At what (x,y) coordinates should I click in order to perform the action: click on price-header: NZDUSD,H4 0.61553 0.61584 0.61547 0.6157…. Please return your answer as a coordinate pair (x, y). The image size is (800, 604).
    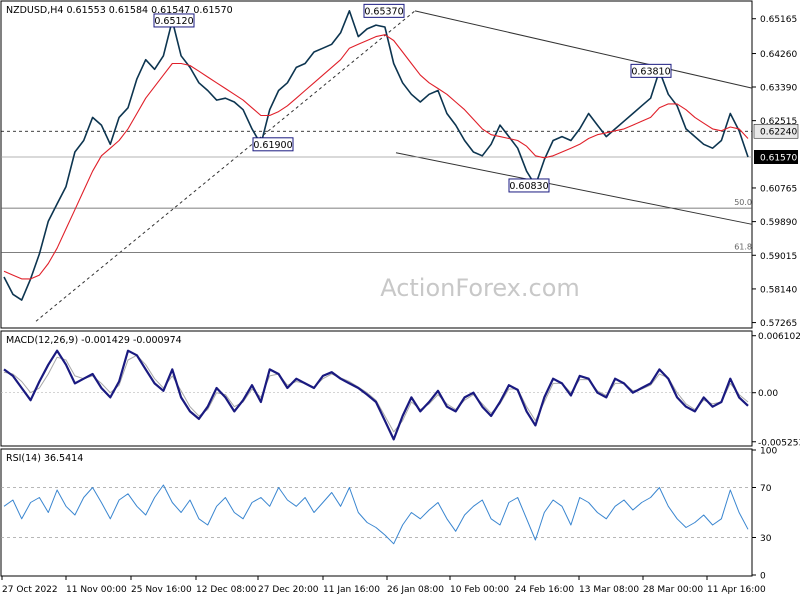
    Looking at the image, I should click on (119, 10).